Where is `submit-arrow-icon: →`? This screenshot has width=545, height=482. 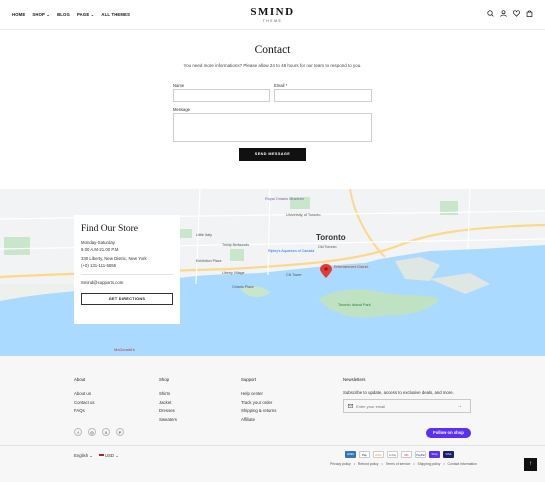
submit-arrow-icon: → is located at coordinates (459, 406).